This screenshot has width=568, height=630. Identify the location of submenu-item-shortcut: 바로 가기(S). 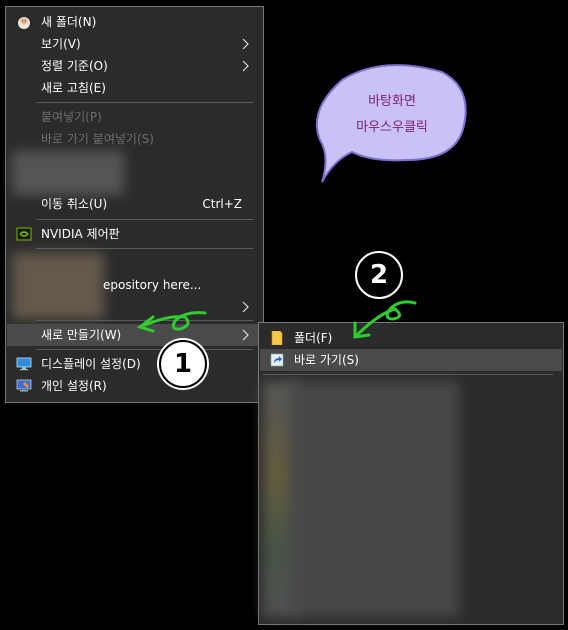
(411, 360).